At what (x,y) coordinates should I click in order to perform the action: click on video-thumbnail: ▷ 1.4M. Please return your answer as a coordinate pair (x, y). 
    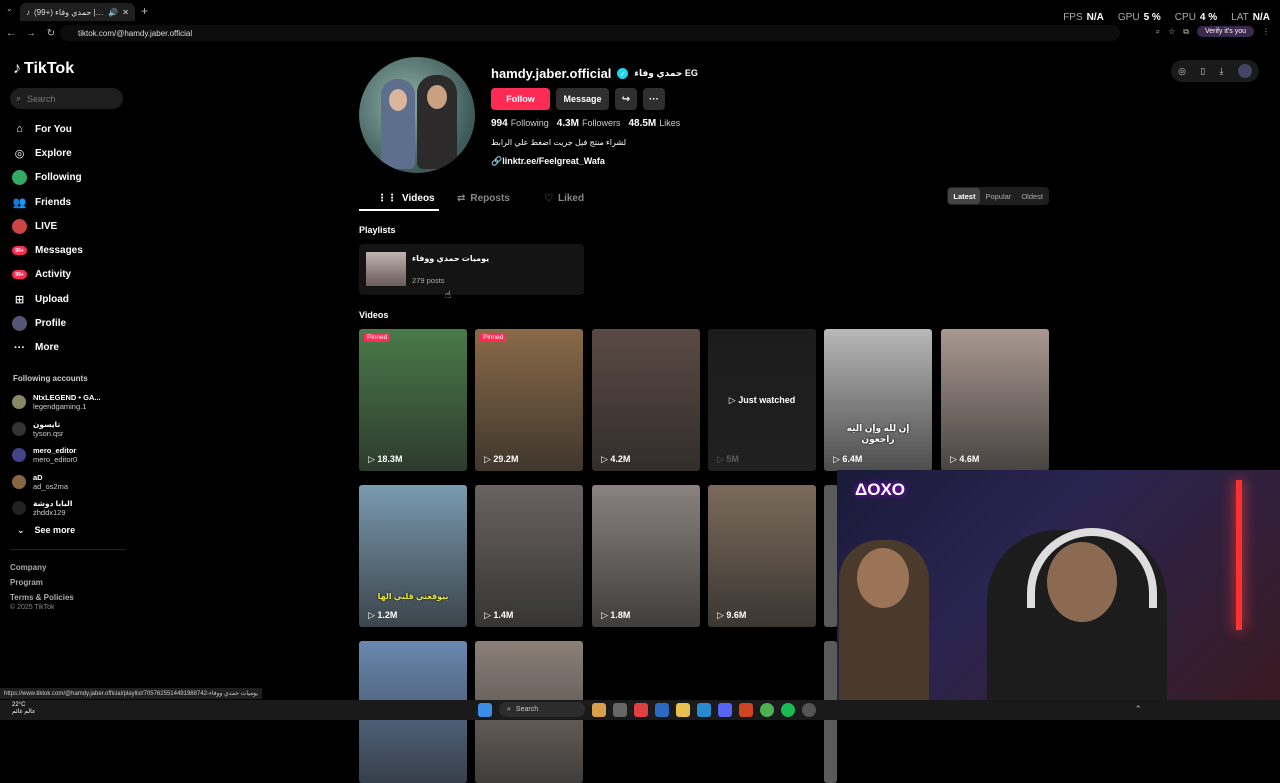
    Looking at the image, I should click on (529, 556).